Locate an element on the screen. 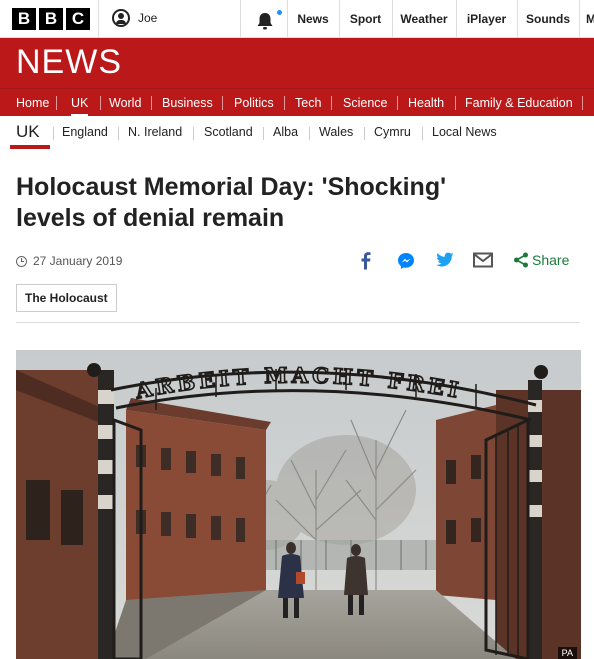 The width and height of the screenshot is (594, 659). logo-letter-b2: B is located at coordinates (51, 19).